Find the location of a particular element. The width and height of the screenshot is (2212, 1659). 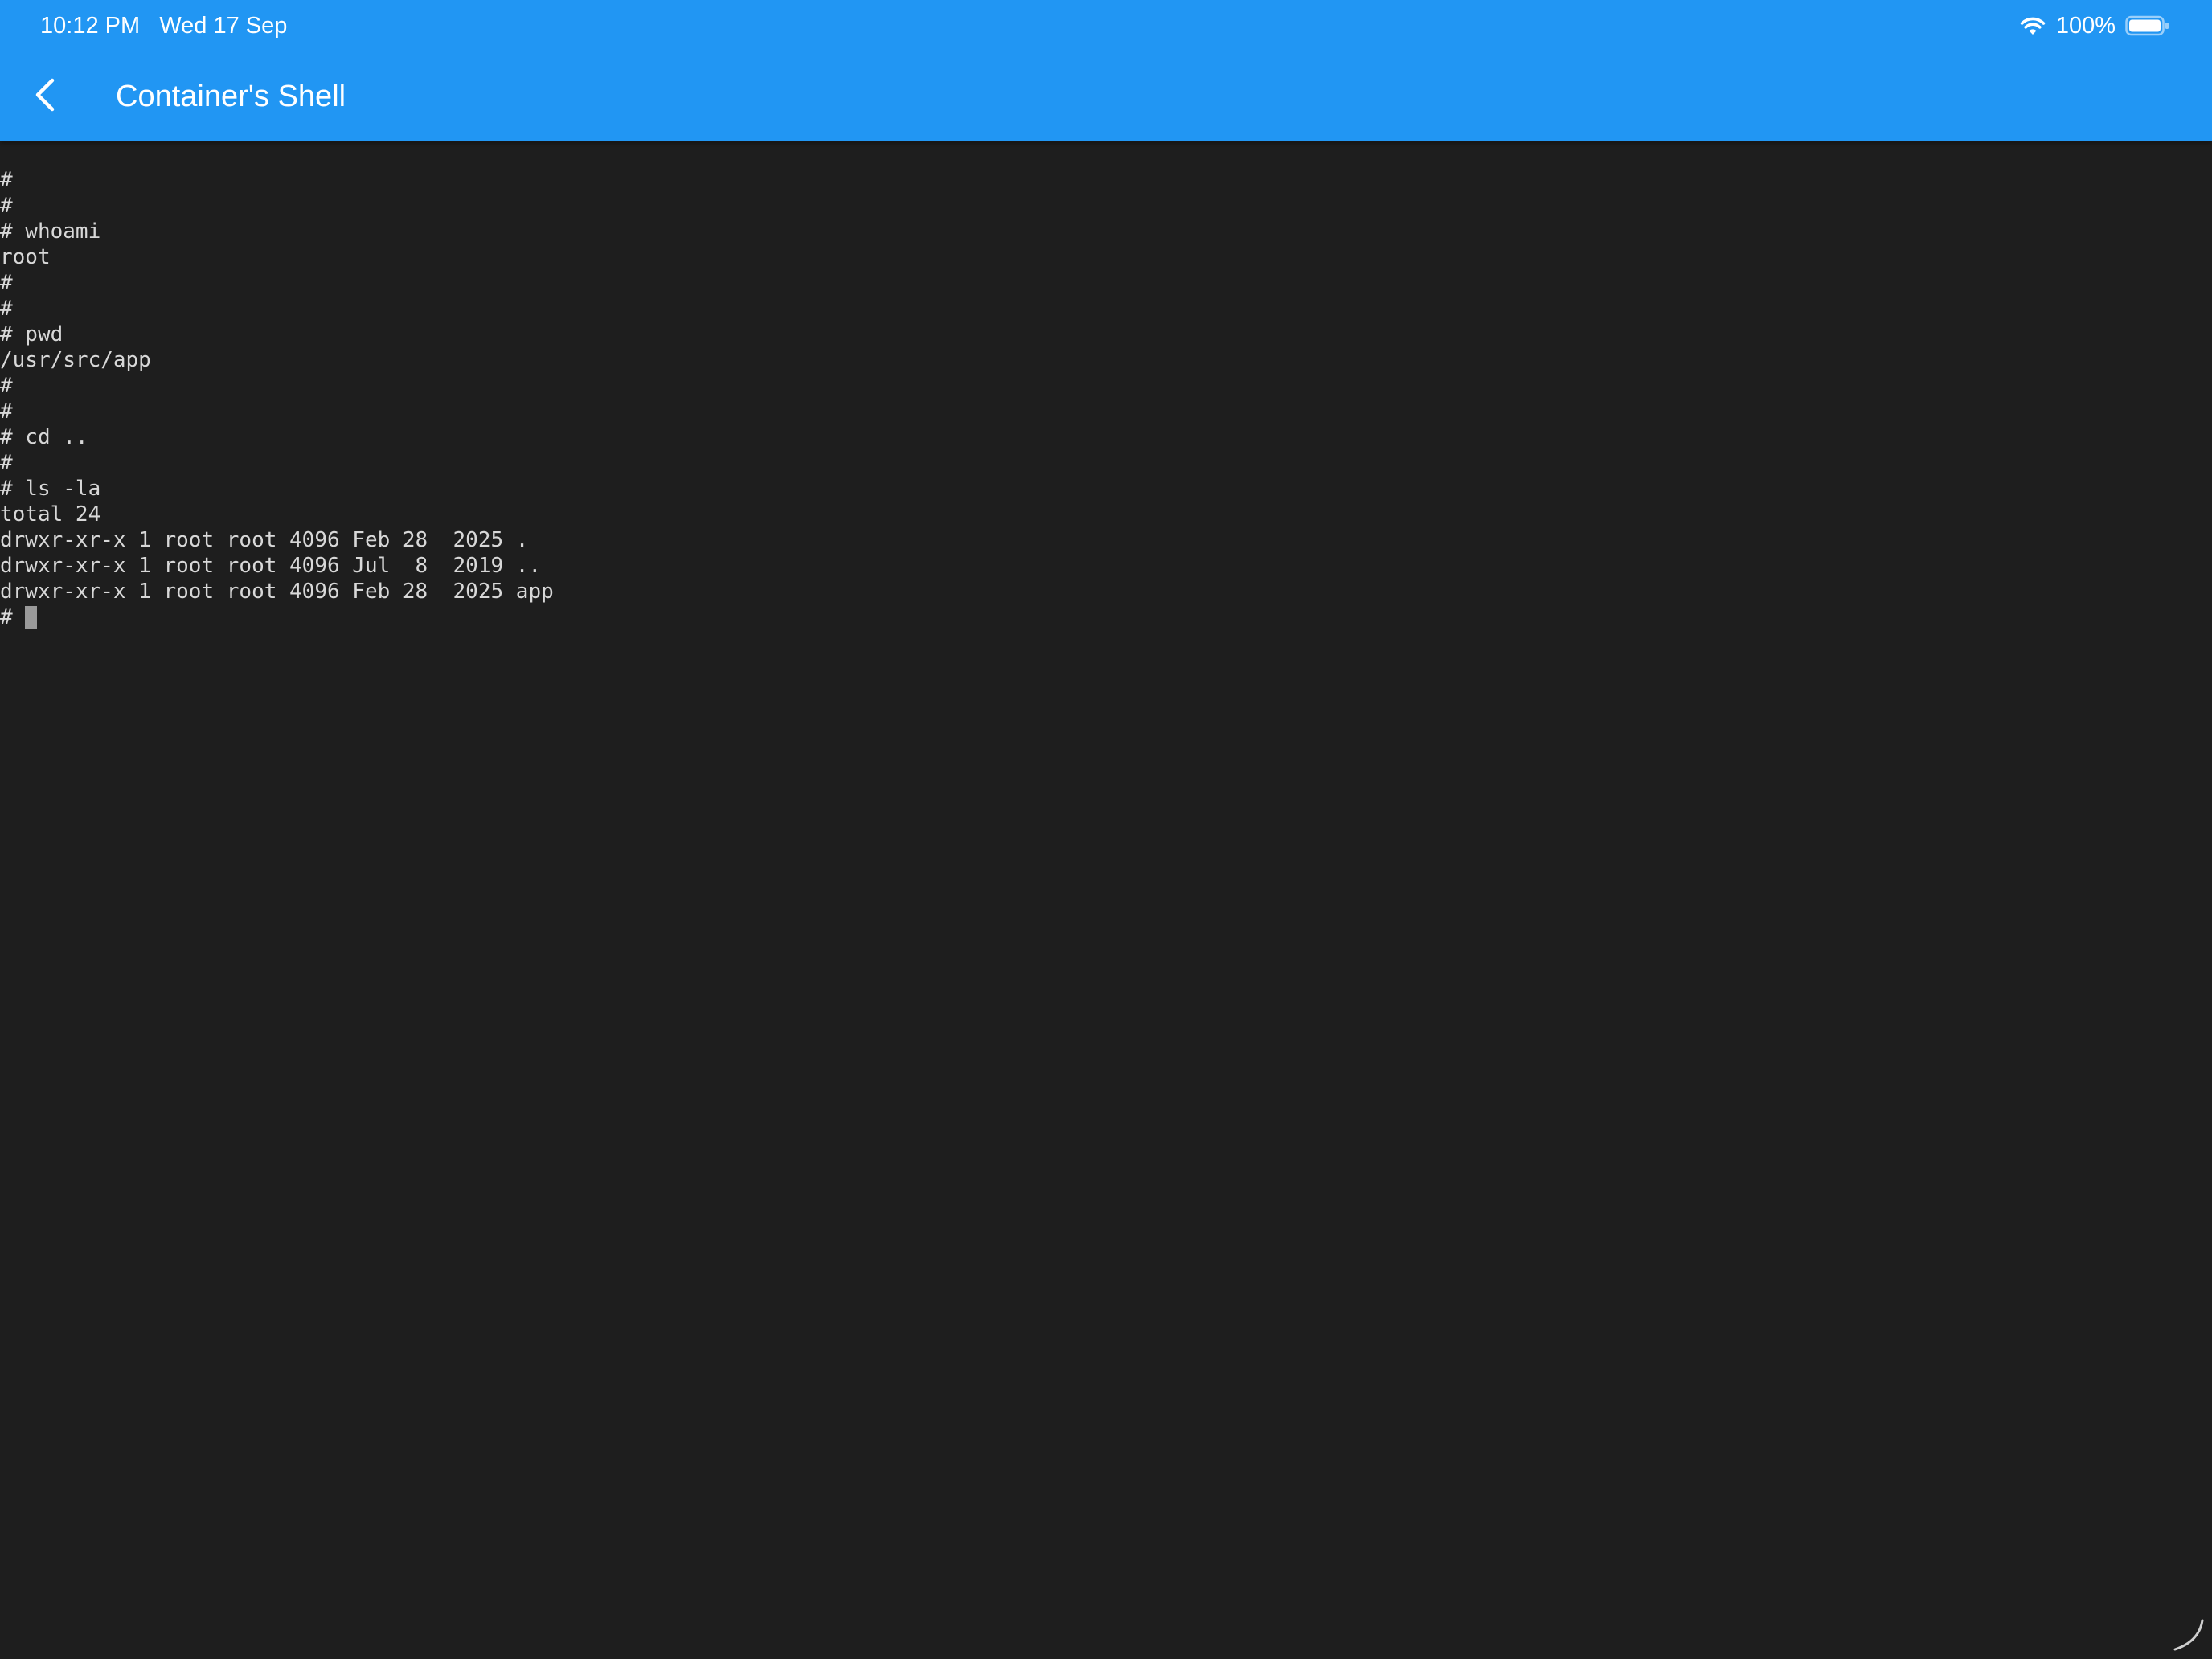

terminal-line: # pwd is located at coordinates (31, 334).